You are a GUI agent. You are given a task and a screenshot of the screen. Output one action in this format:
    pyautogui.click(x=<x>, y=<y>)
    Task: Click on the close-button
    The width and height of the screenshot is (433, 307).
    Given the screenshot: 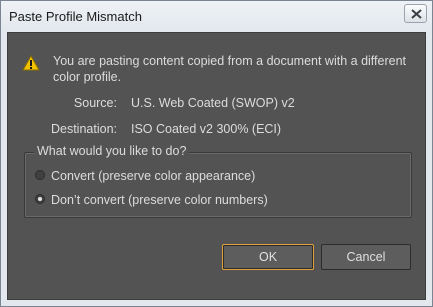 What is the action you would take?
    pyautogui.click(x=415, y=13)
    